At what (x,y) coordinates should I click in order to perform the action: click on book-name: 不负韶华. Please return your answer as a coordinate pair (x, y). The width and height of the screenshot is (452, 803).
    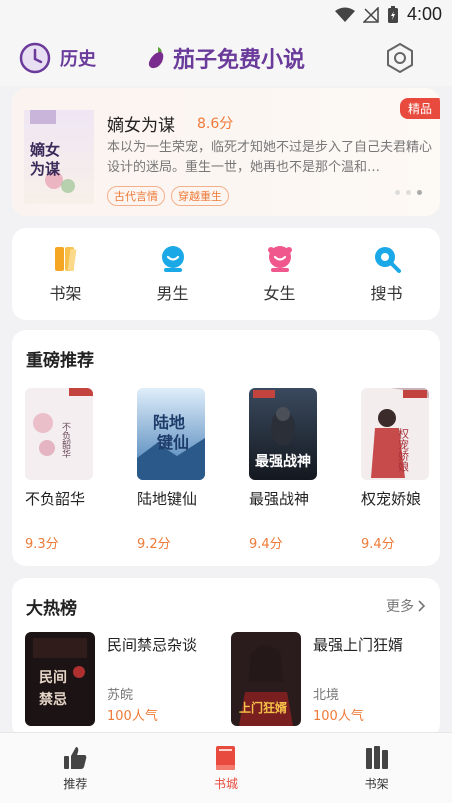
    Looking at the image, I should click on (55, 499).